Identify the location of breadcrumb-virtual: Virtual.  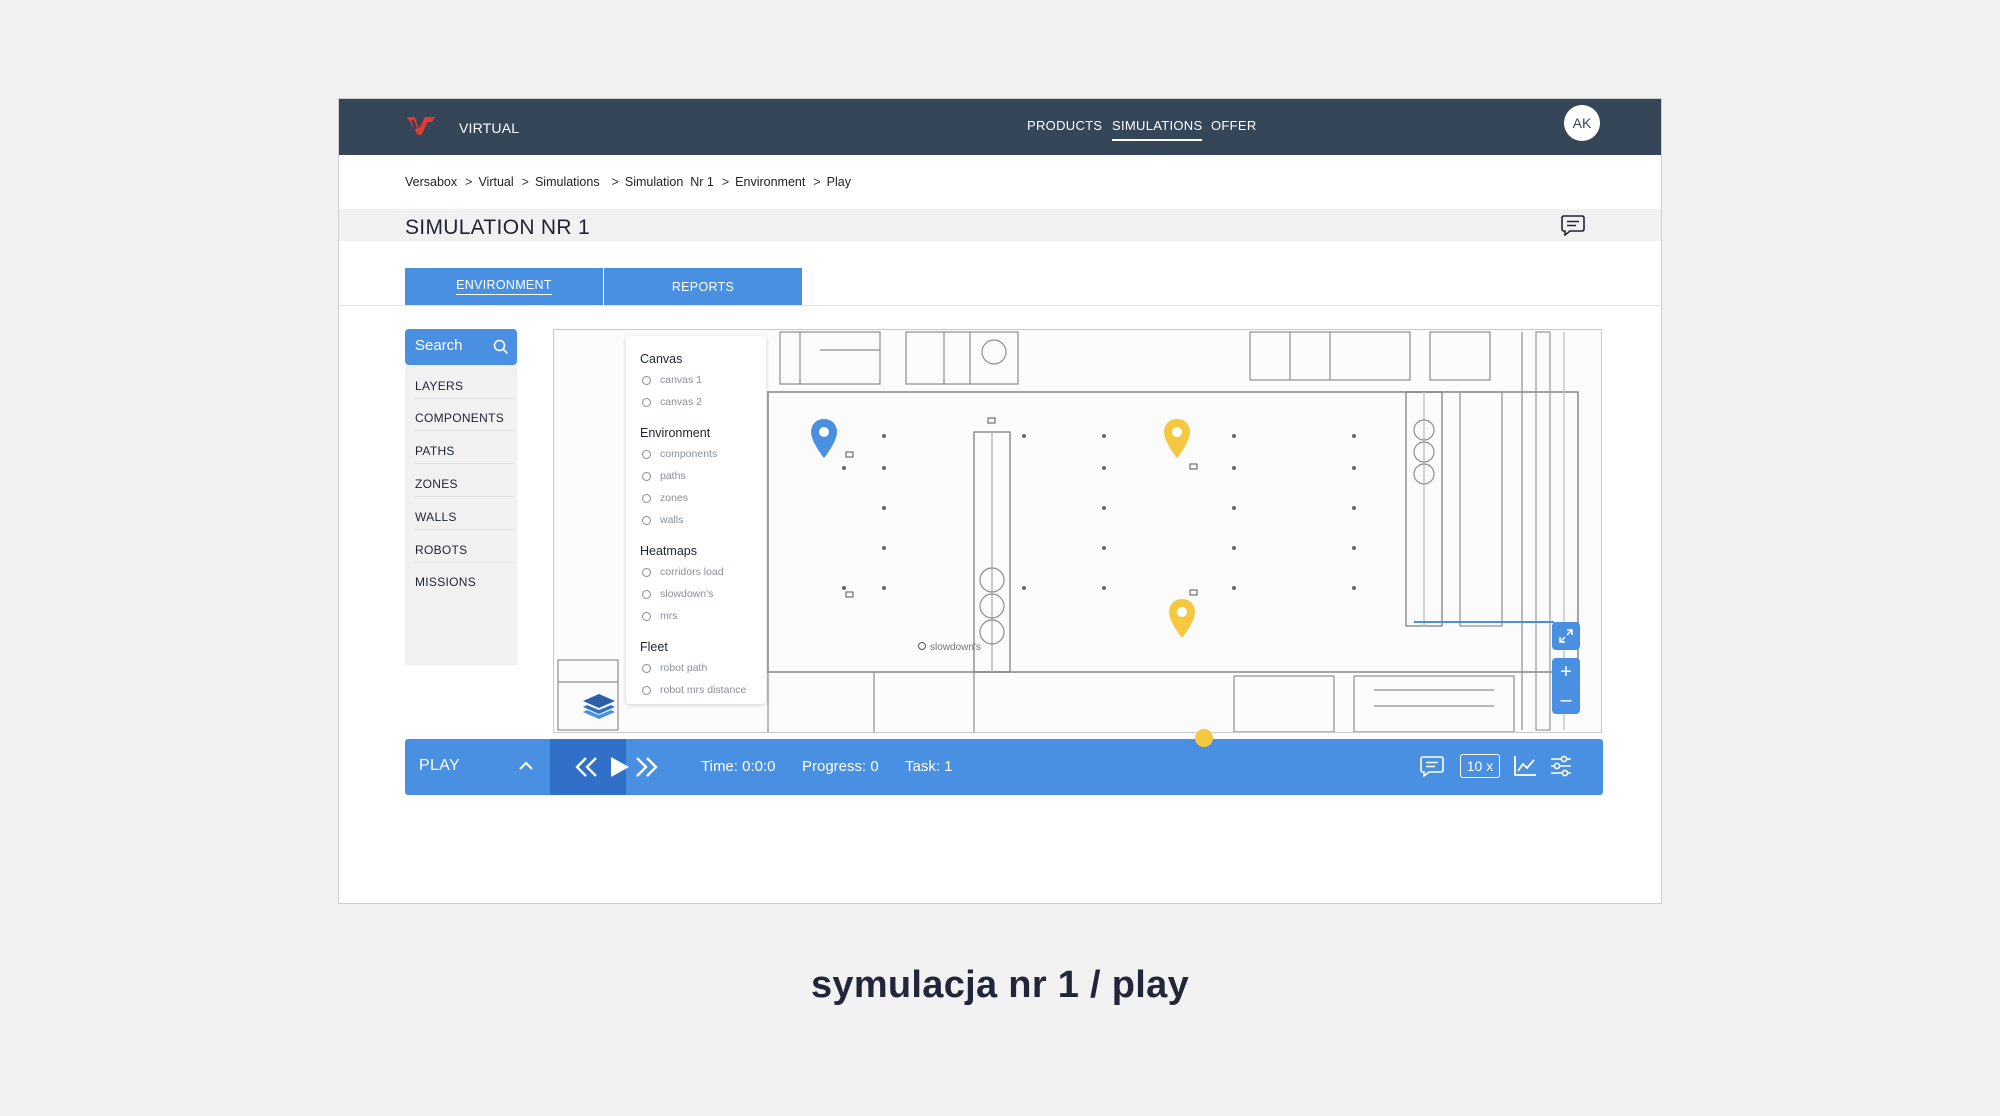
(495, 182).